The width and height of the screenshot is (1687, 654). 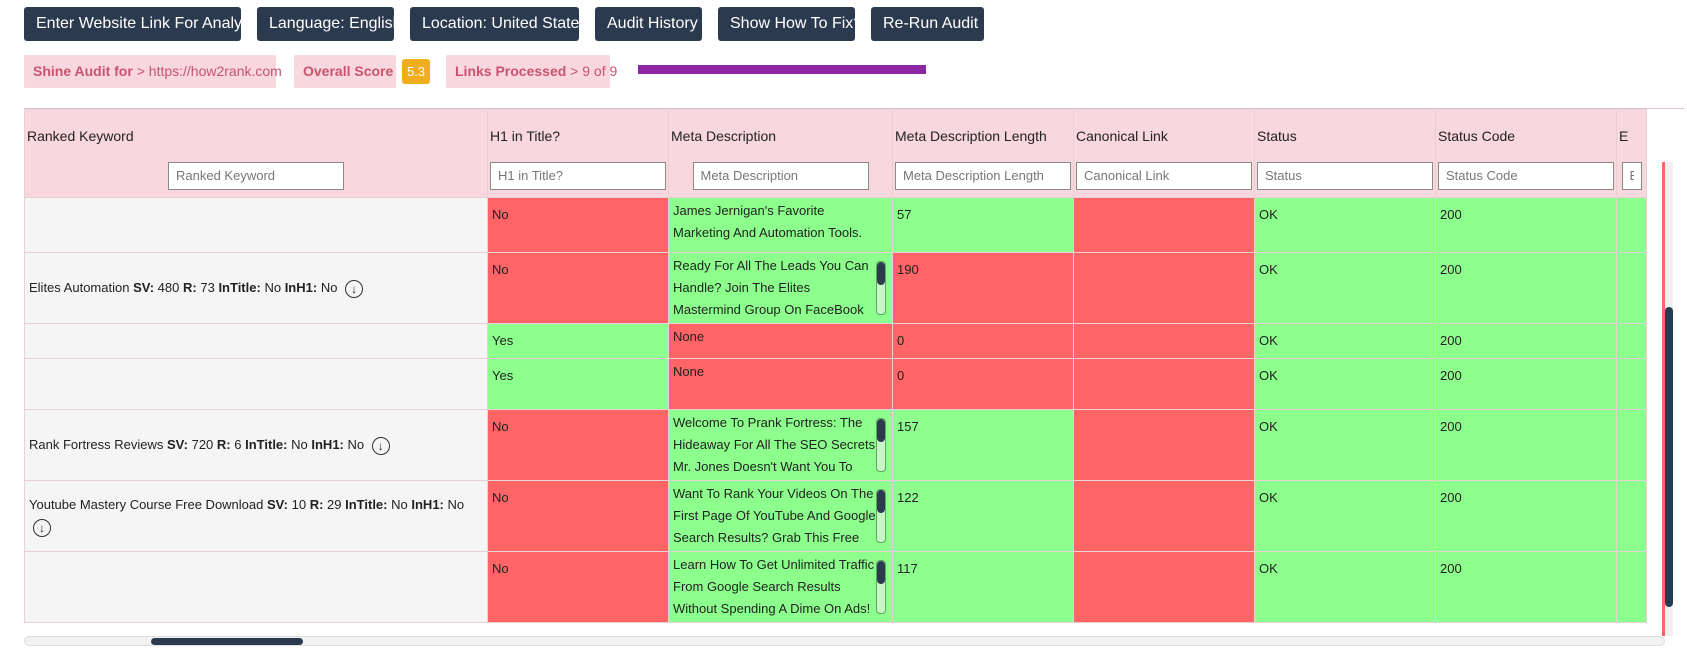 What do you see at coordinates (334, 504) in the screenshot?
I see `rank-value: 29` at bounding box center [334, 504].